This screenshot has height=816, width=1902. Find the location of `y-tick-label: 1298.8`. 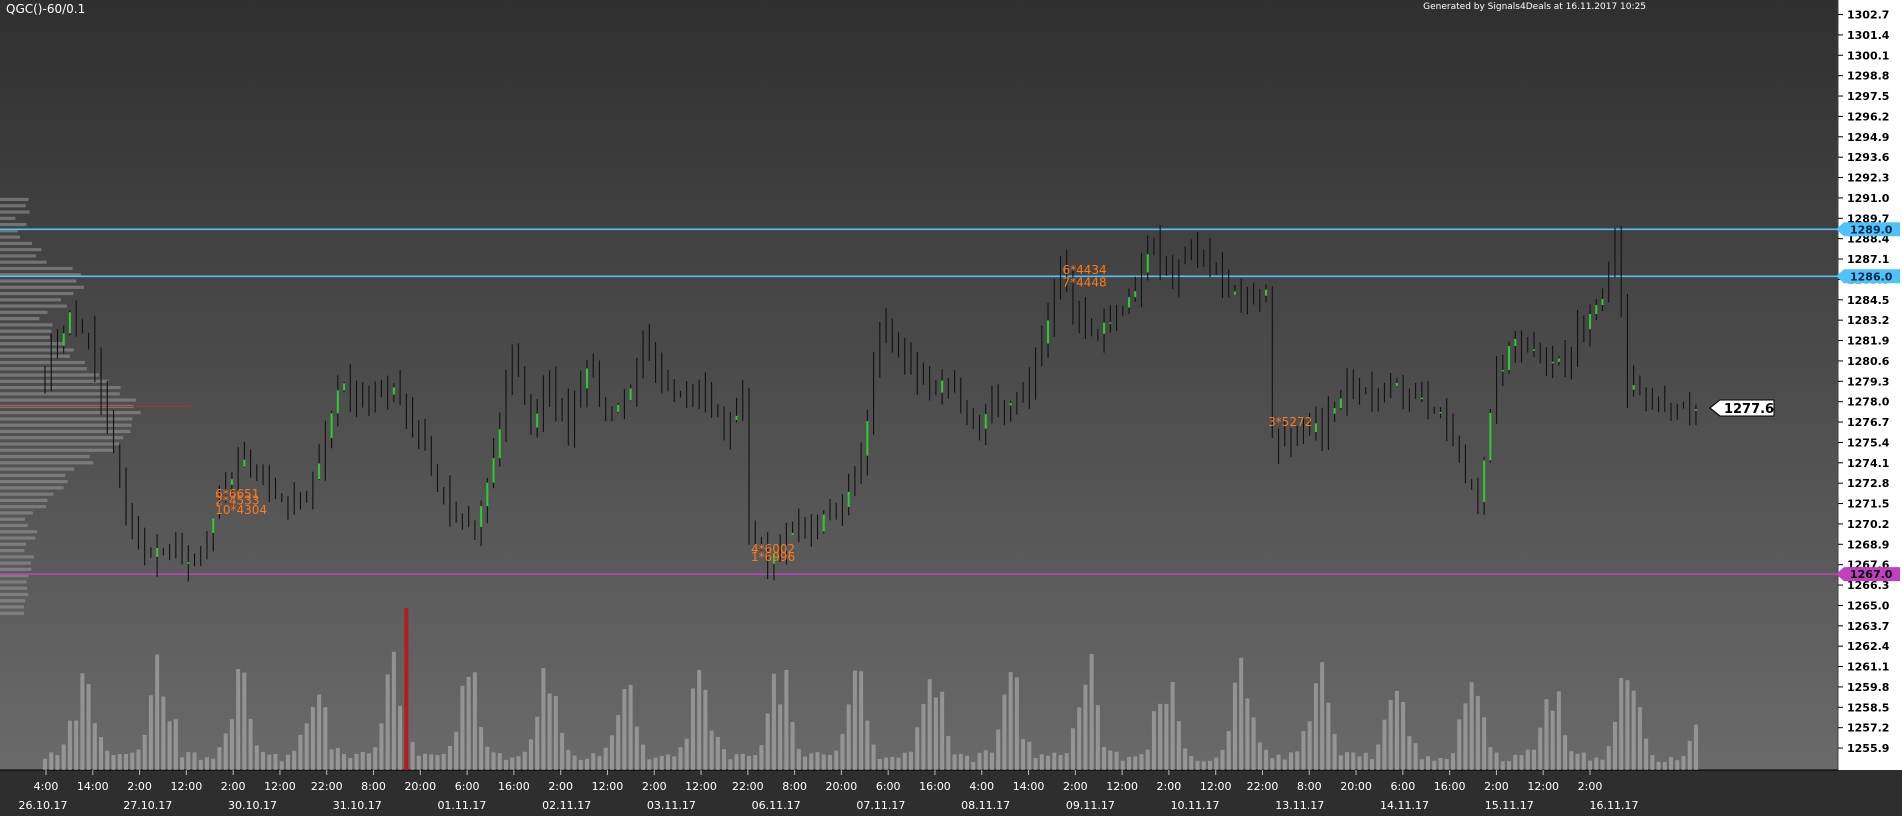

y-tick-label: 1298.8 is located at coordinates (1868, 76).